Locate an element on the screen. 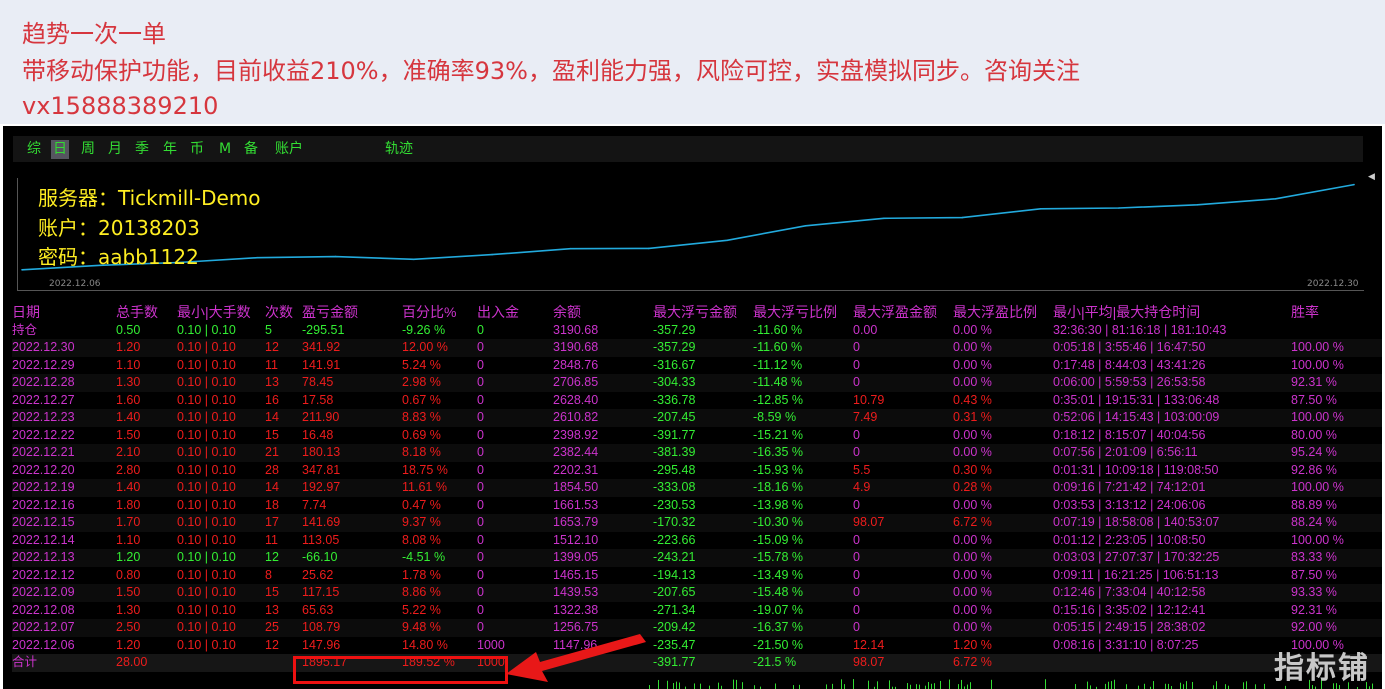 Image resolution: width=1385 pixels, height=689 pixels. cell-max-float-profit-pct: 0.00 % is located at coordinates (972, 557).